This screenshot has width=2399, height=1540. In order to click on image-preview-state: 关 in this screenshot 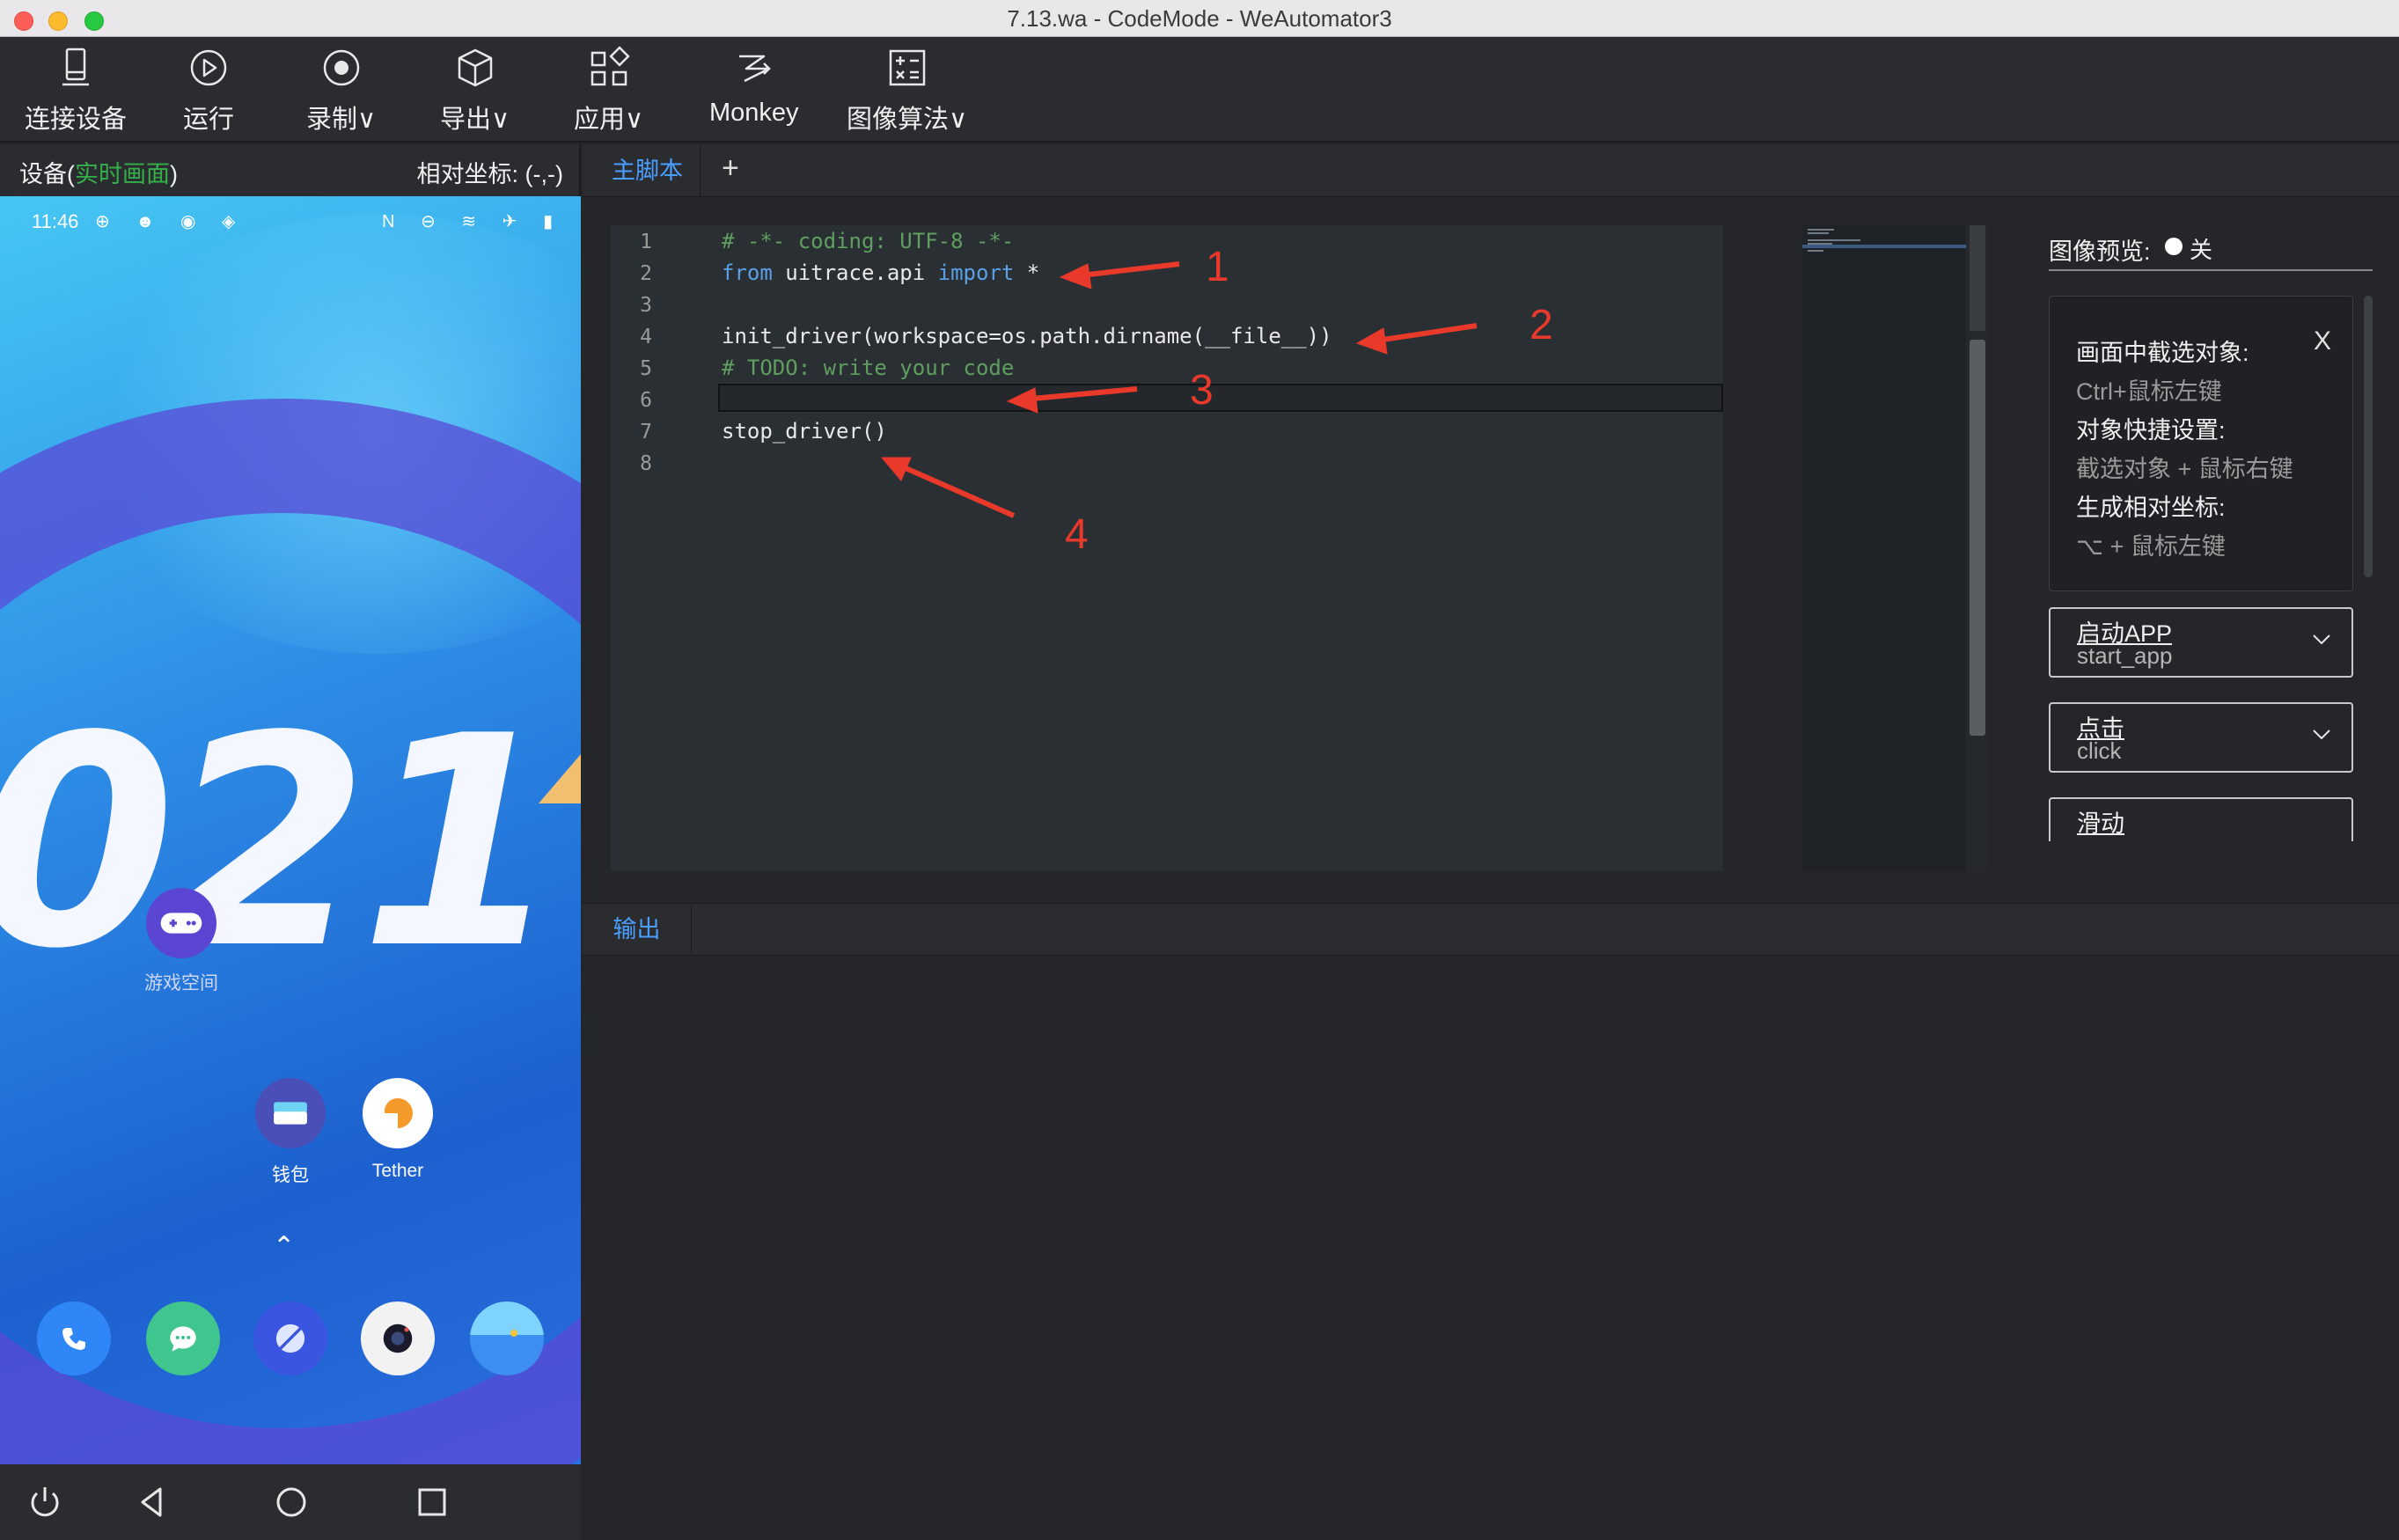, I will do `click(2202, 250)`.